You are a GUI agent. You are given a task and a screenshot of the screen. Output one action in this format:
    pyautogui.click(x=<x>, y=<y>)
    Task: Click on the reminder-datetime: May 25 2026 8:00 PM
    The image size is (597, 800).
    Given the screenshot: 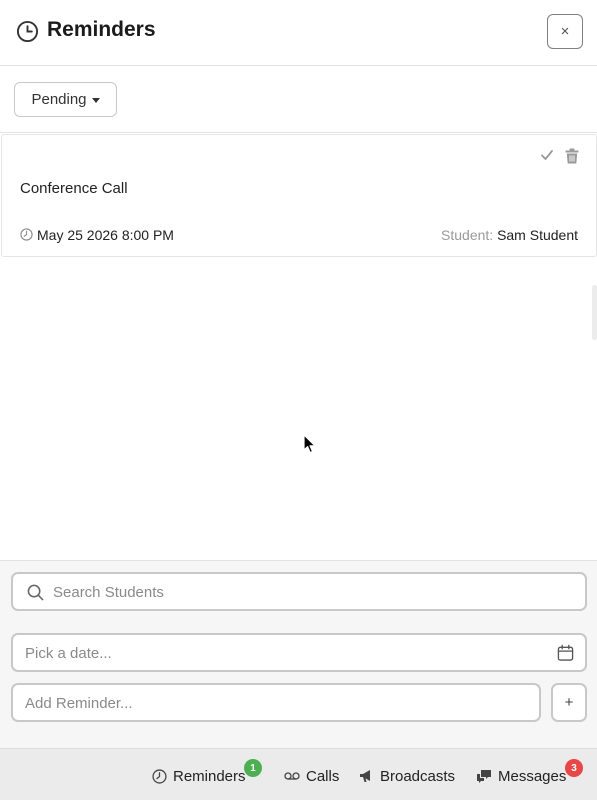 What is the action you would take?
    pyautogui.click(x=105, y=235)
    